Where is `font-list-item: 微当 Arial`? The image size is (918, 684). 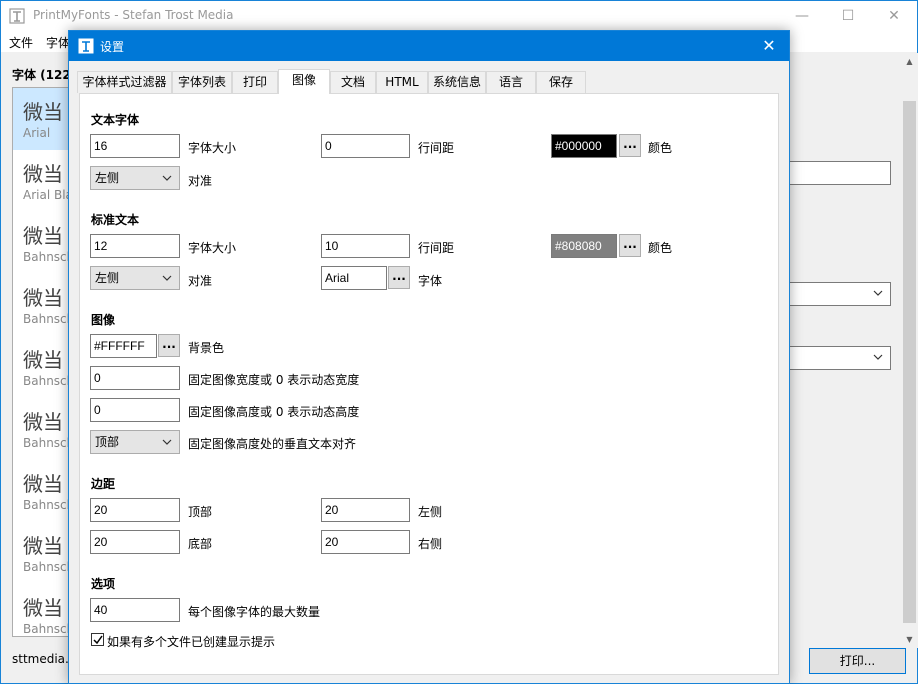
font-list-item: 微当 Arial is located at coordinates (42, 119).